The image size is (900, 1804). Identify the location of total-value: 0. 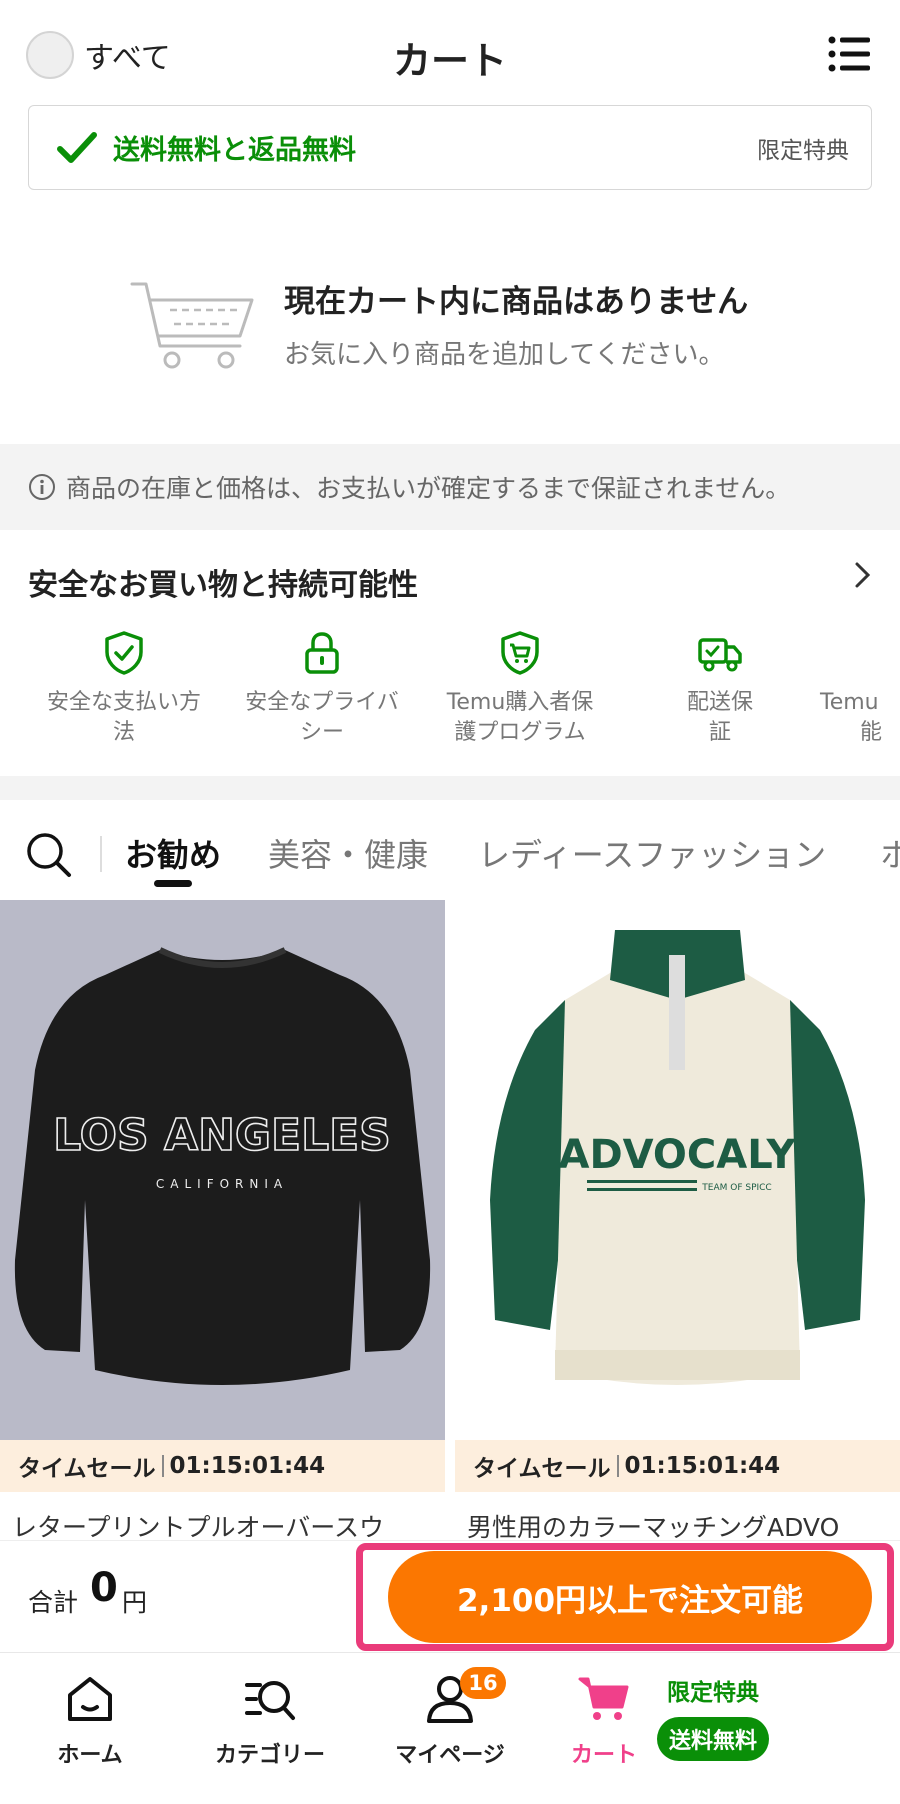
(104, 1588).